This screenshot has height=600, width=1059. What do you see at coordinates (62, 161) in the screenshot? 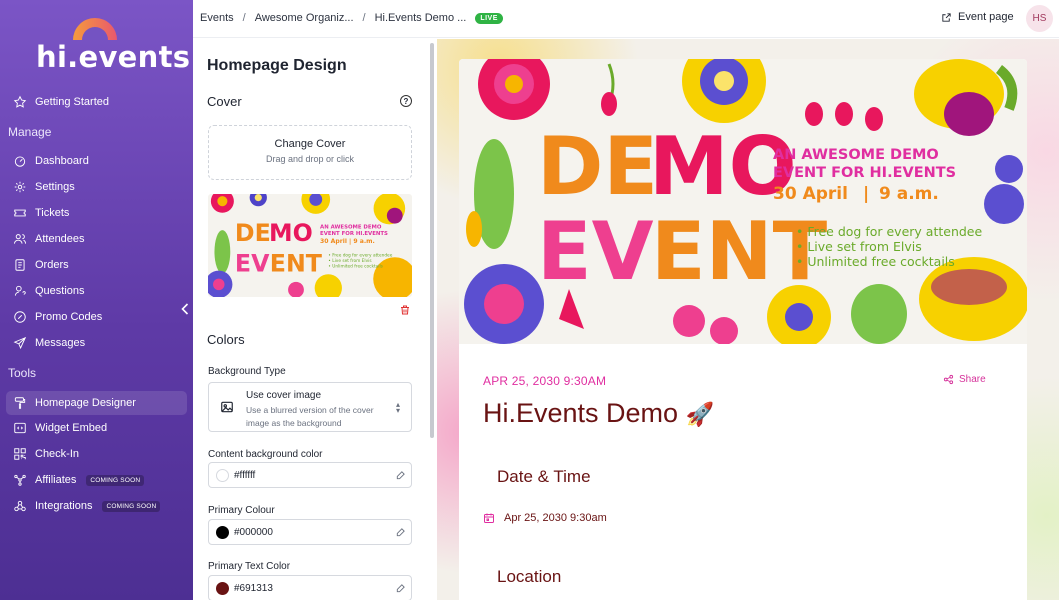
I see `sidebar-item-label: Dashboard` at bounding box center [62, 161].